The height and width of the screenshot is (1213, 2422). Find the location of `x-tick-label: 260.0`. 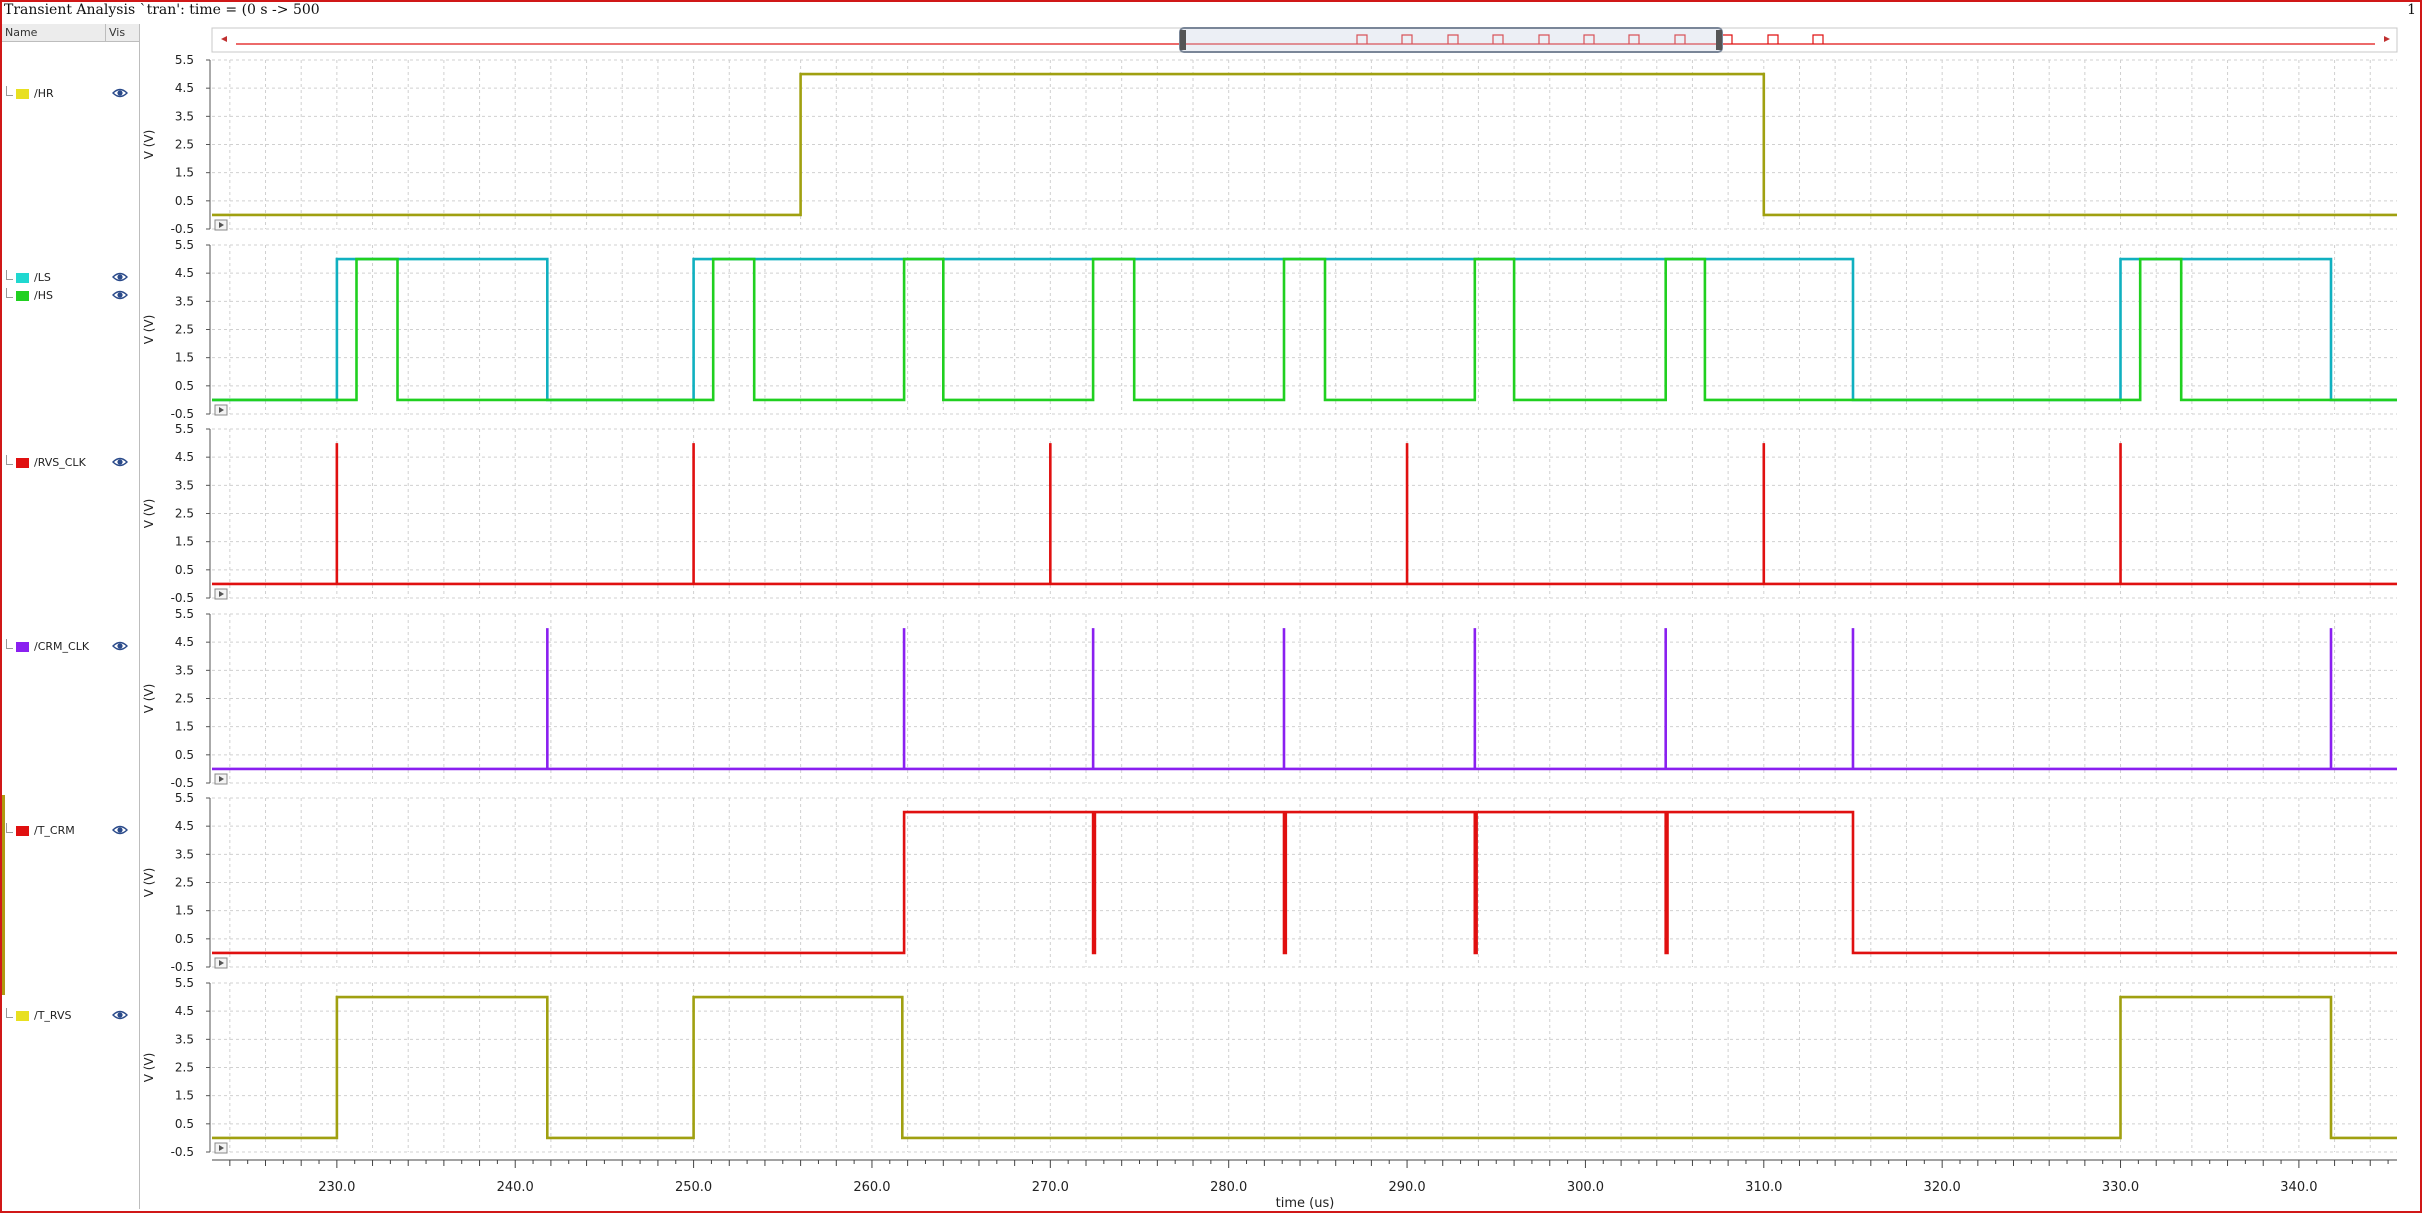

x-tick-label: 260.0 is located at coordinates (871, 1187).